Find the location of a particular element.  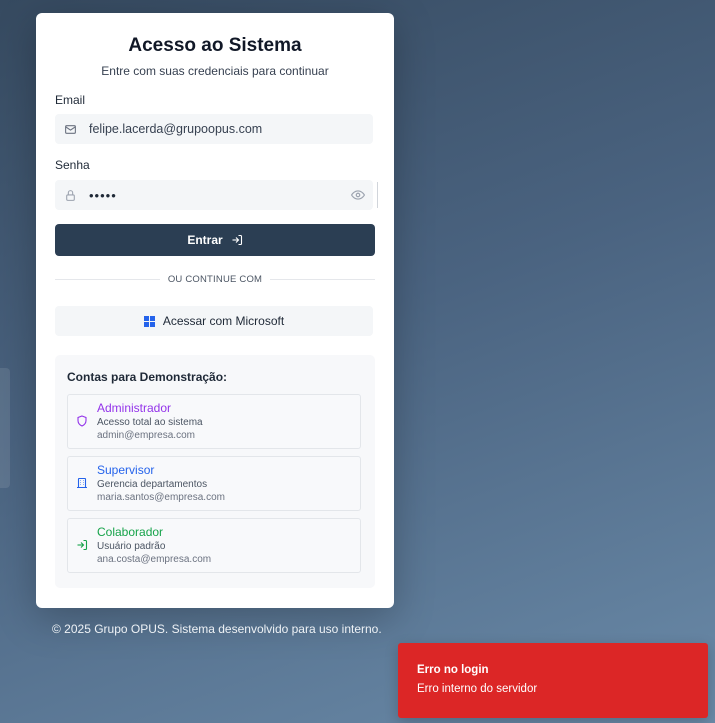

login-arrow-icon is located at coordinates (237, 240).